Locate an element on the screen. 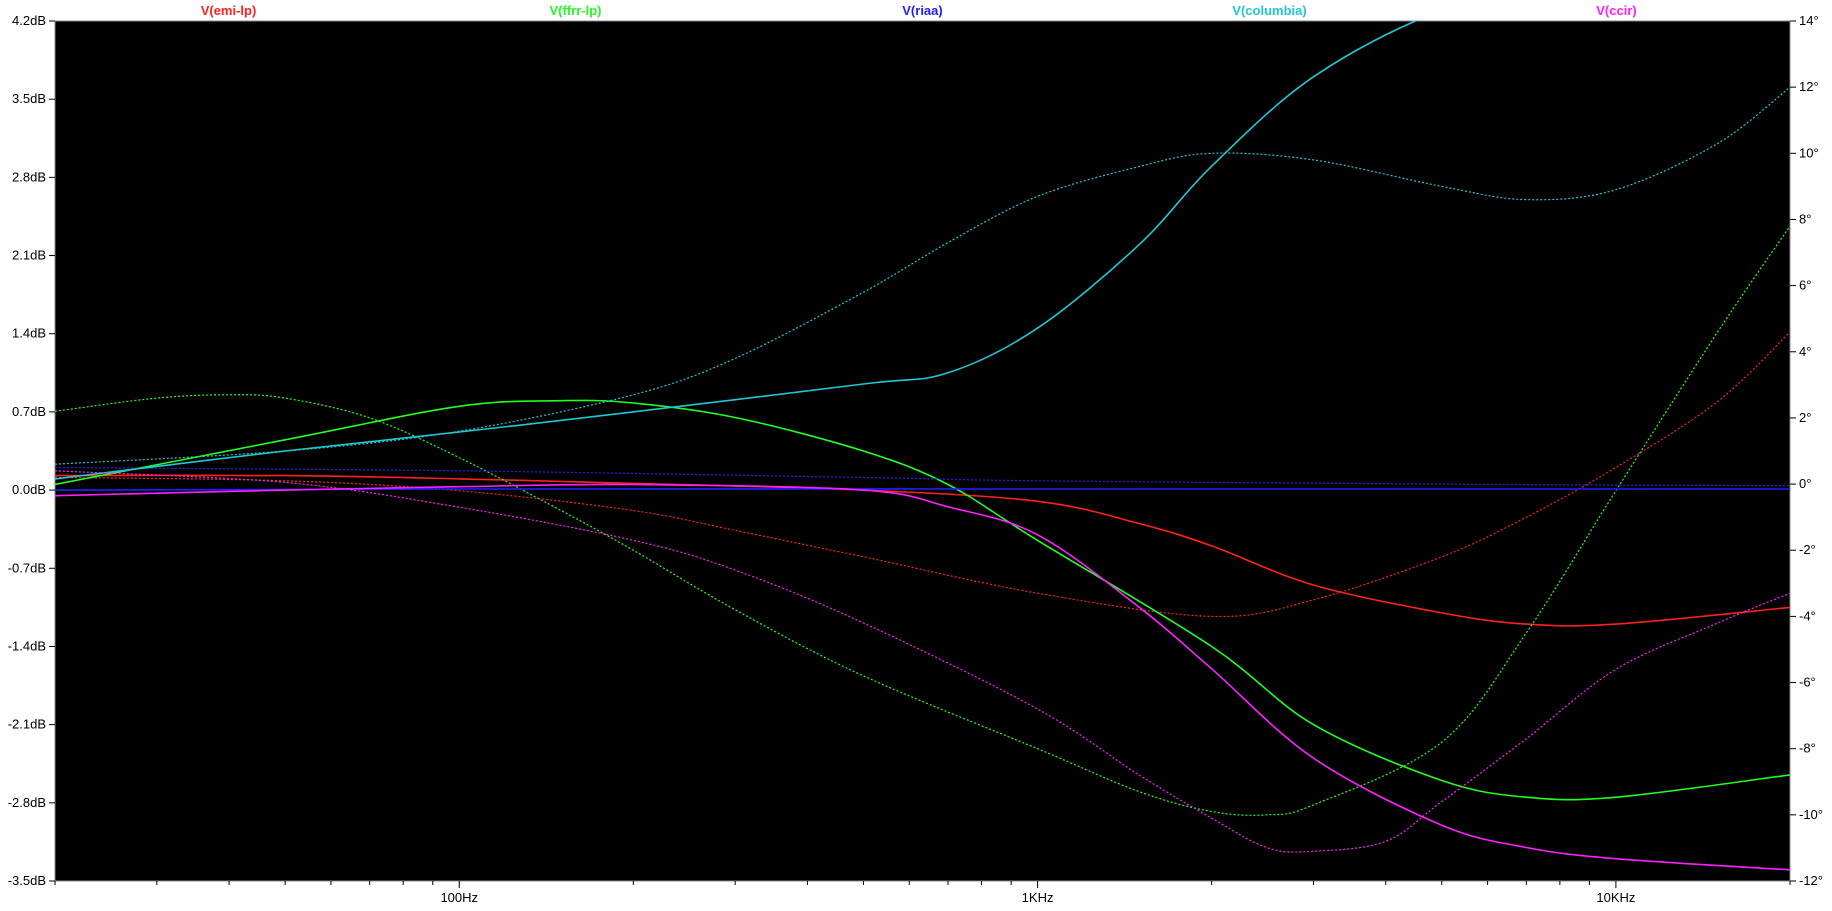 The width and height of the screenshot is (1832, 911). left-tick-label: 0.7dB is located at coordinates (29, 411).